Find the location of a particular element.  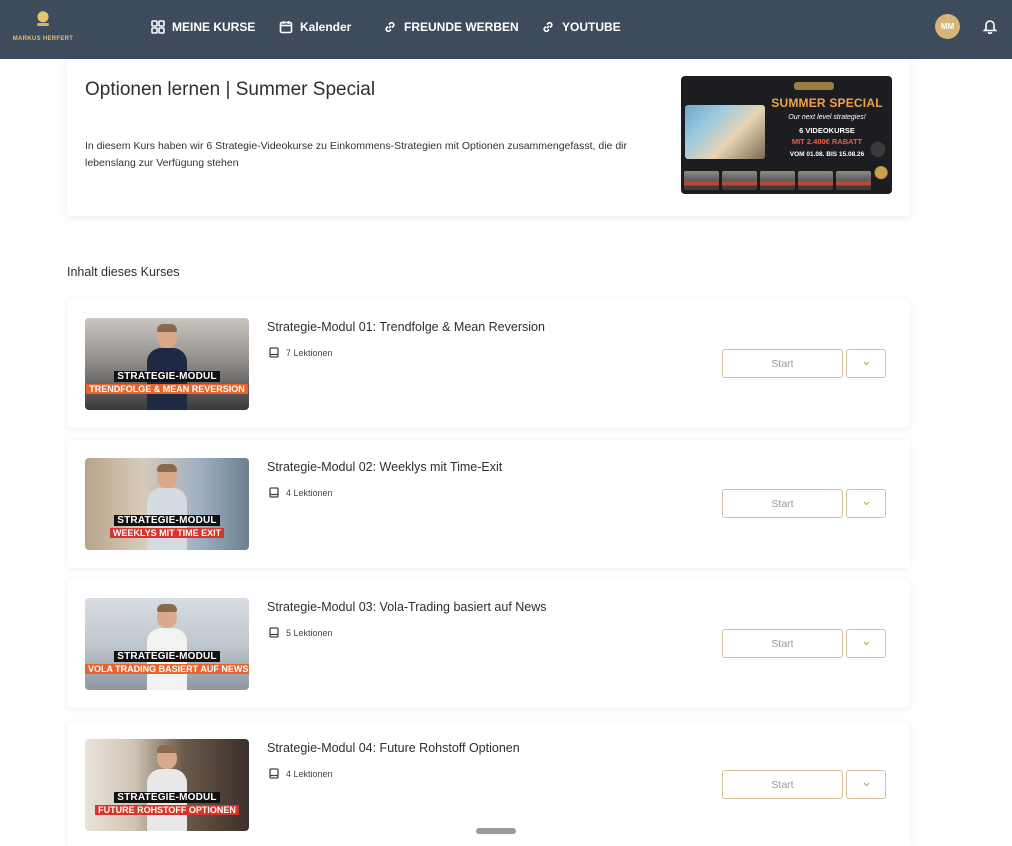

module-thumbnail: STRATEGIE-MODUL FUTURE ROHSTOFF OPTIONEN is located at coordinates (167, 785).